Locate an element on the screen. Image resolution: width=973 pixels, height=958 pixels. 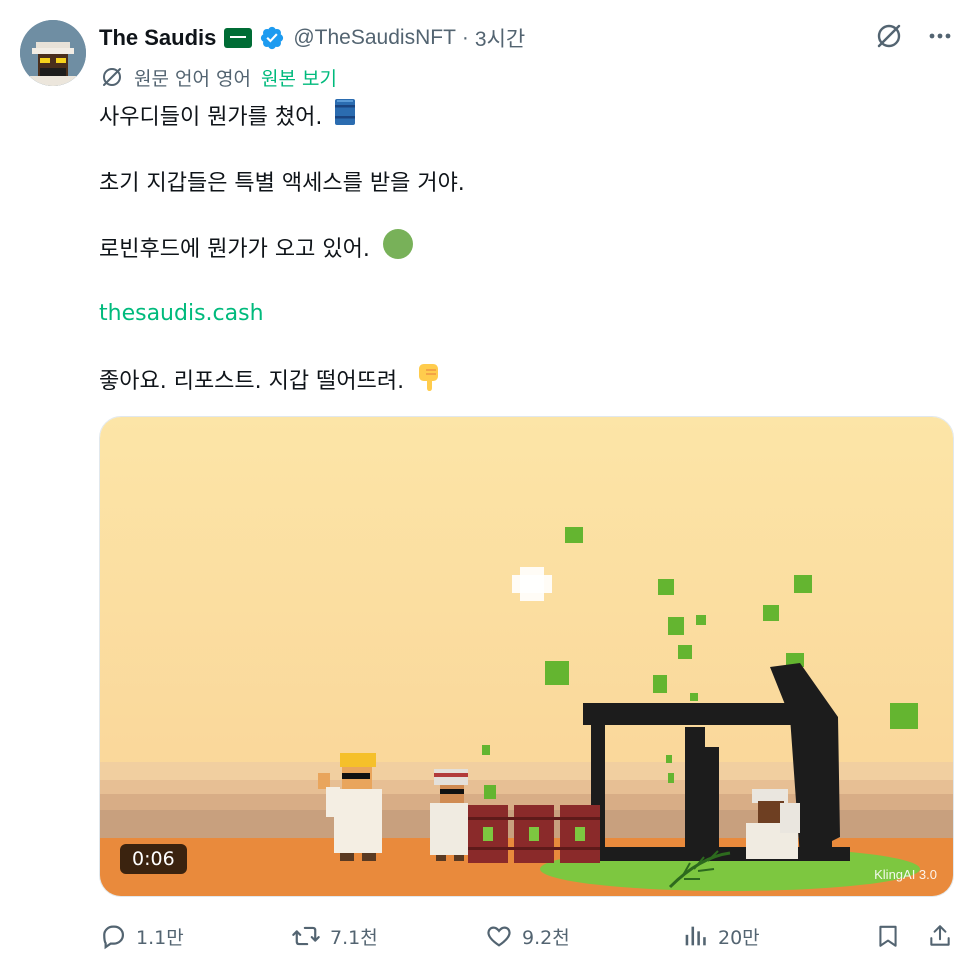
post-text-line-2: 초기 지갑들은 특별 액세스를 받을 거야. is located at coordinates (282, 183).